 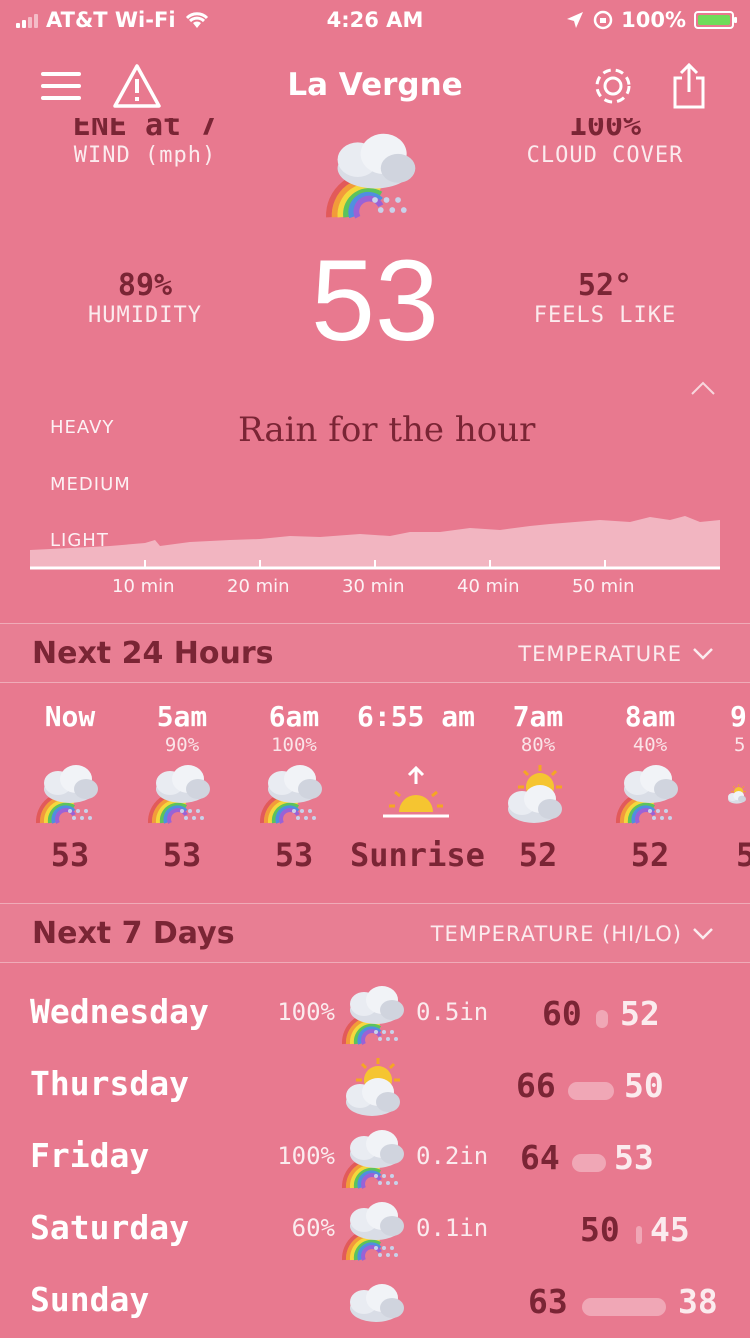 I want to click on wind-label: WIND (mph), so click(x=145, y=155).